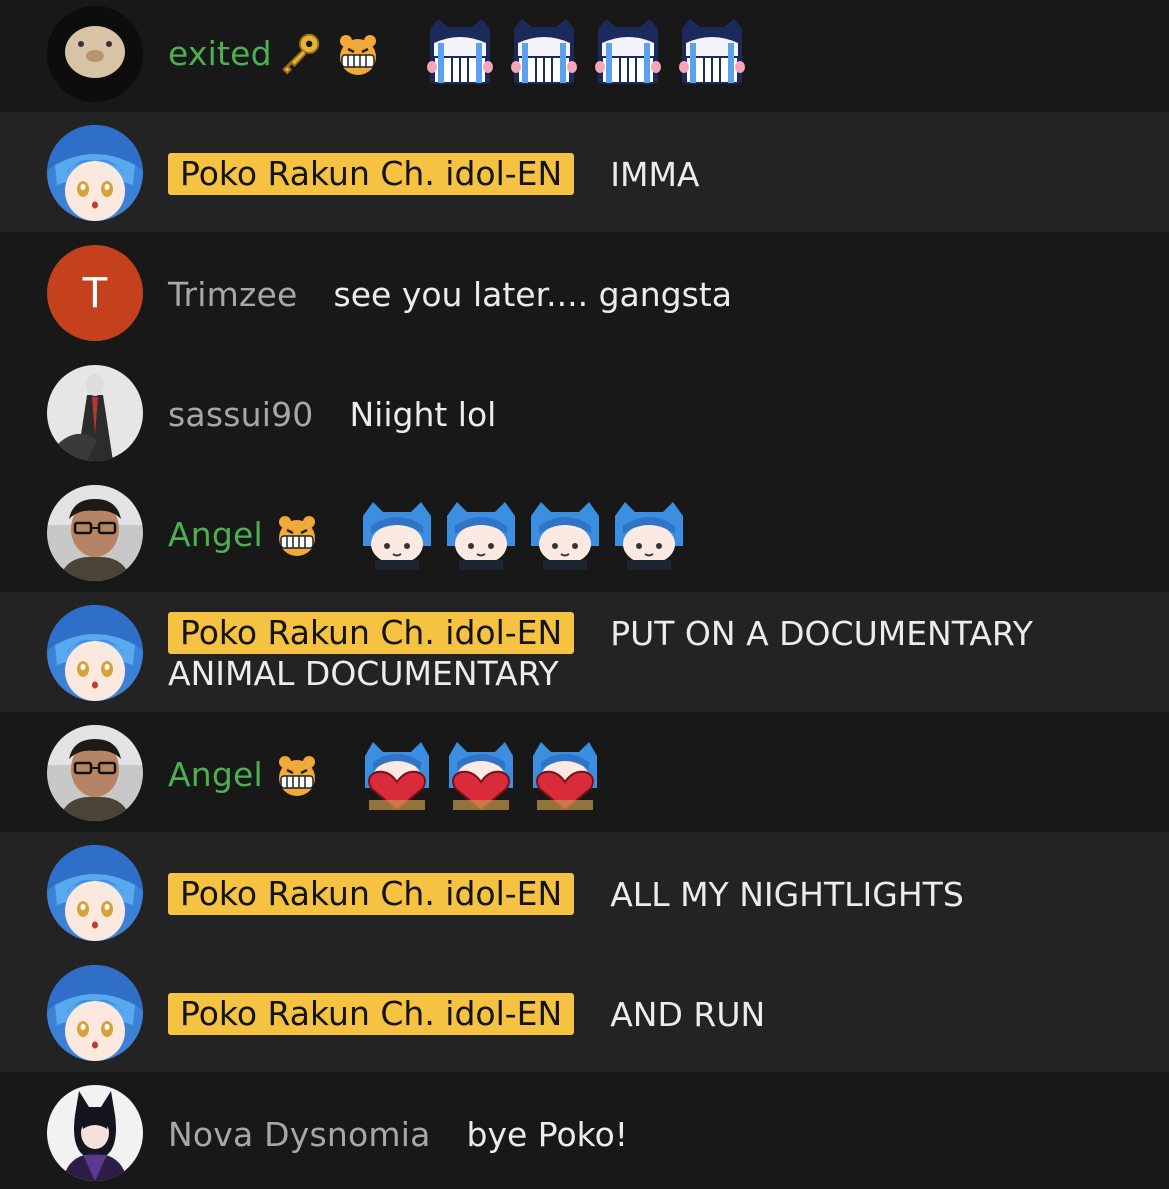 The width and height of the screenshot is (1169, 1189). Describe the element at coordinates (584, 412) in the screenshot. I see `chat-message: sassui90 Niight lol` at that location.